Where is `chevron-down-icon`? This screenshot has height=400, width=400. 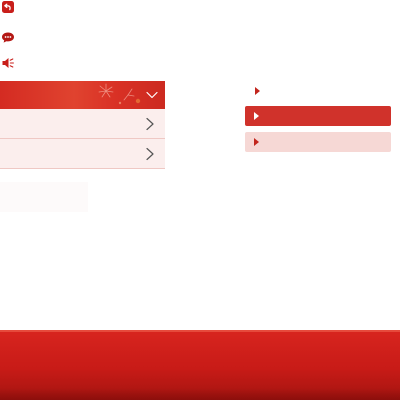
chevron-down-icon is located at coordinates (152, 95).